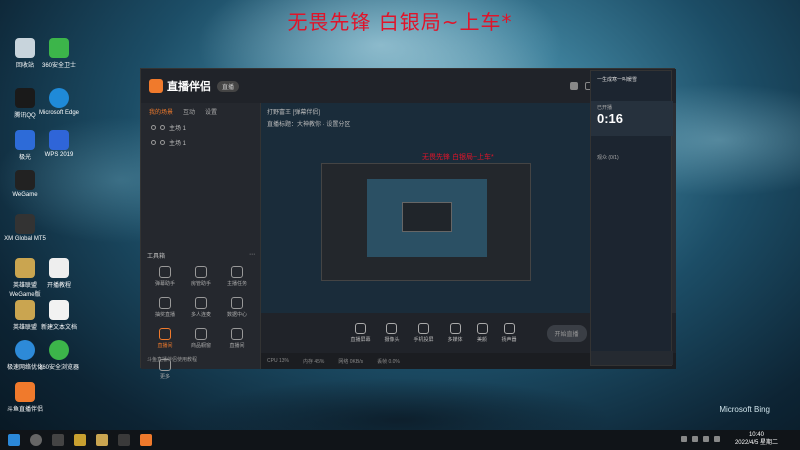  Describe the element at coordinates (482, 328) in the screenshot. I see `beauty-icon` at that location.